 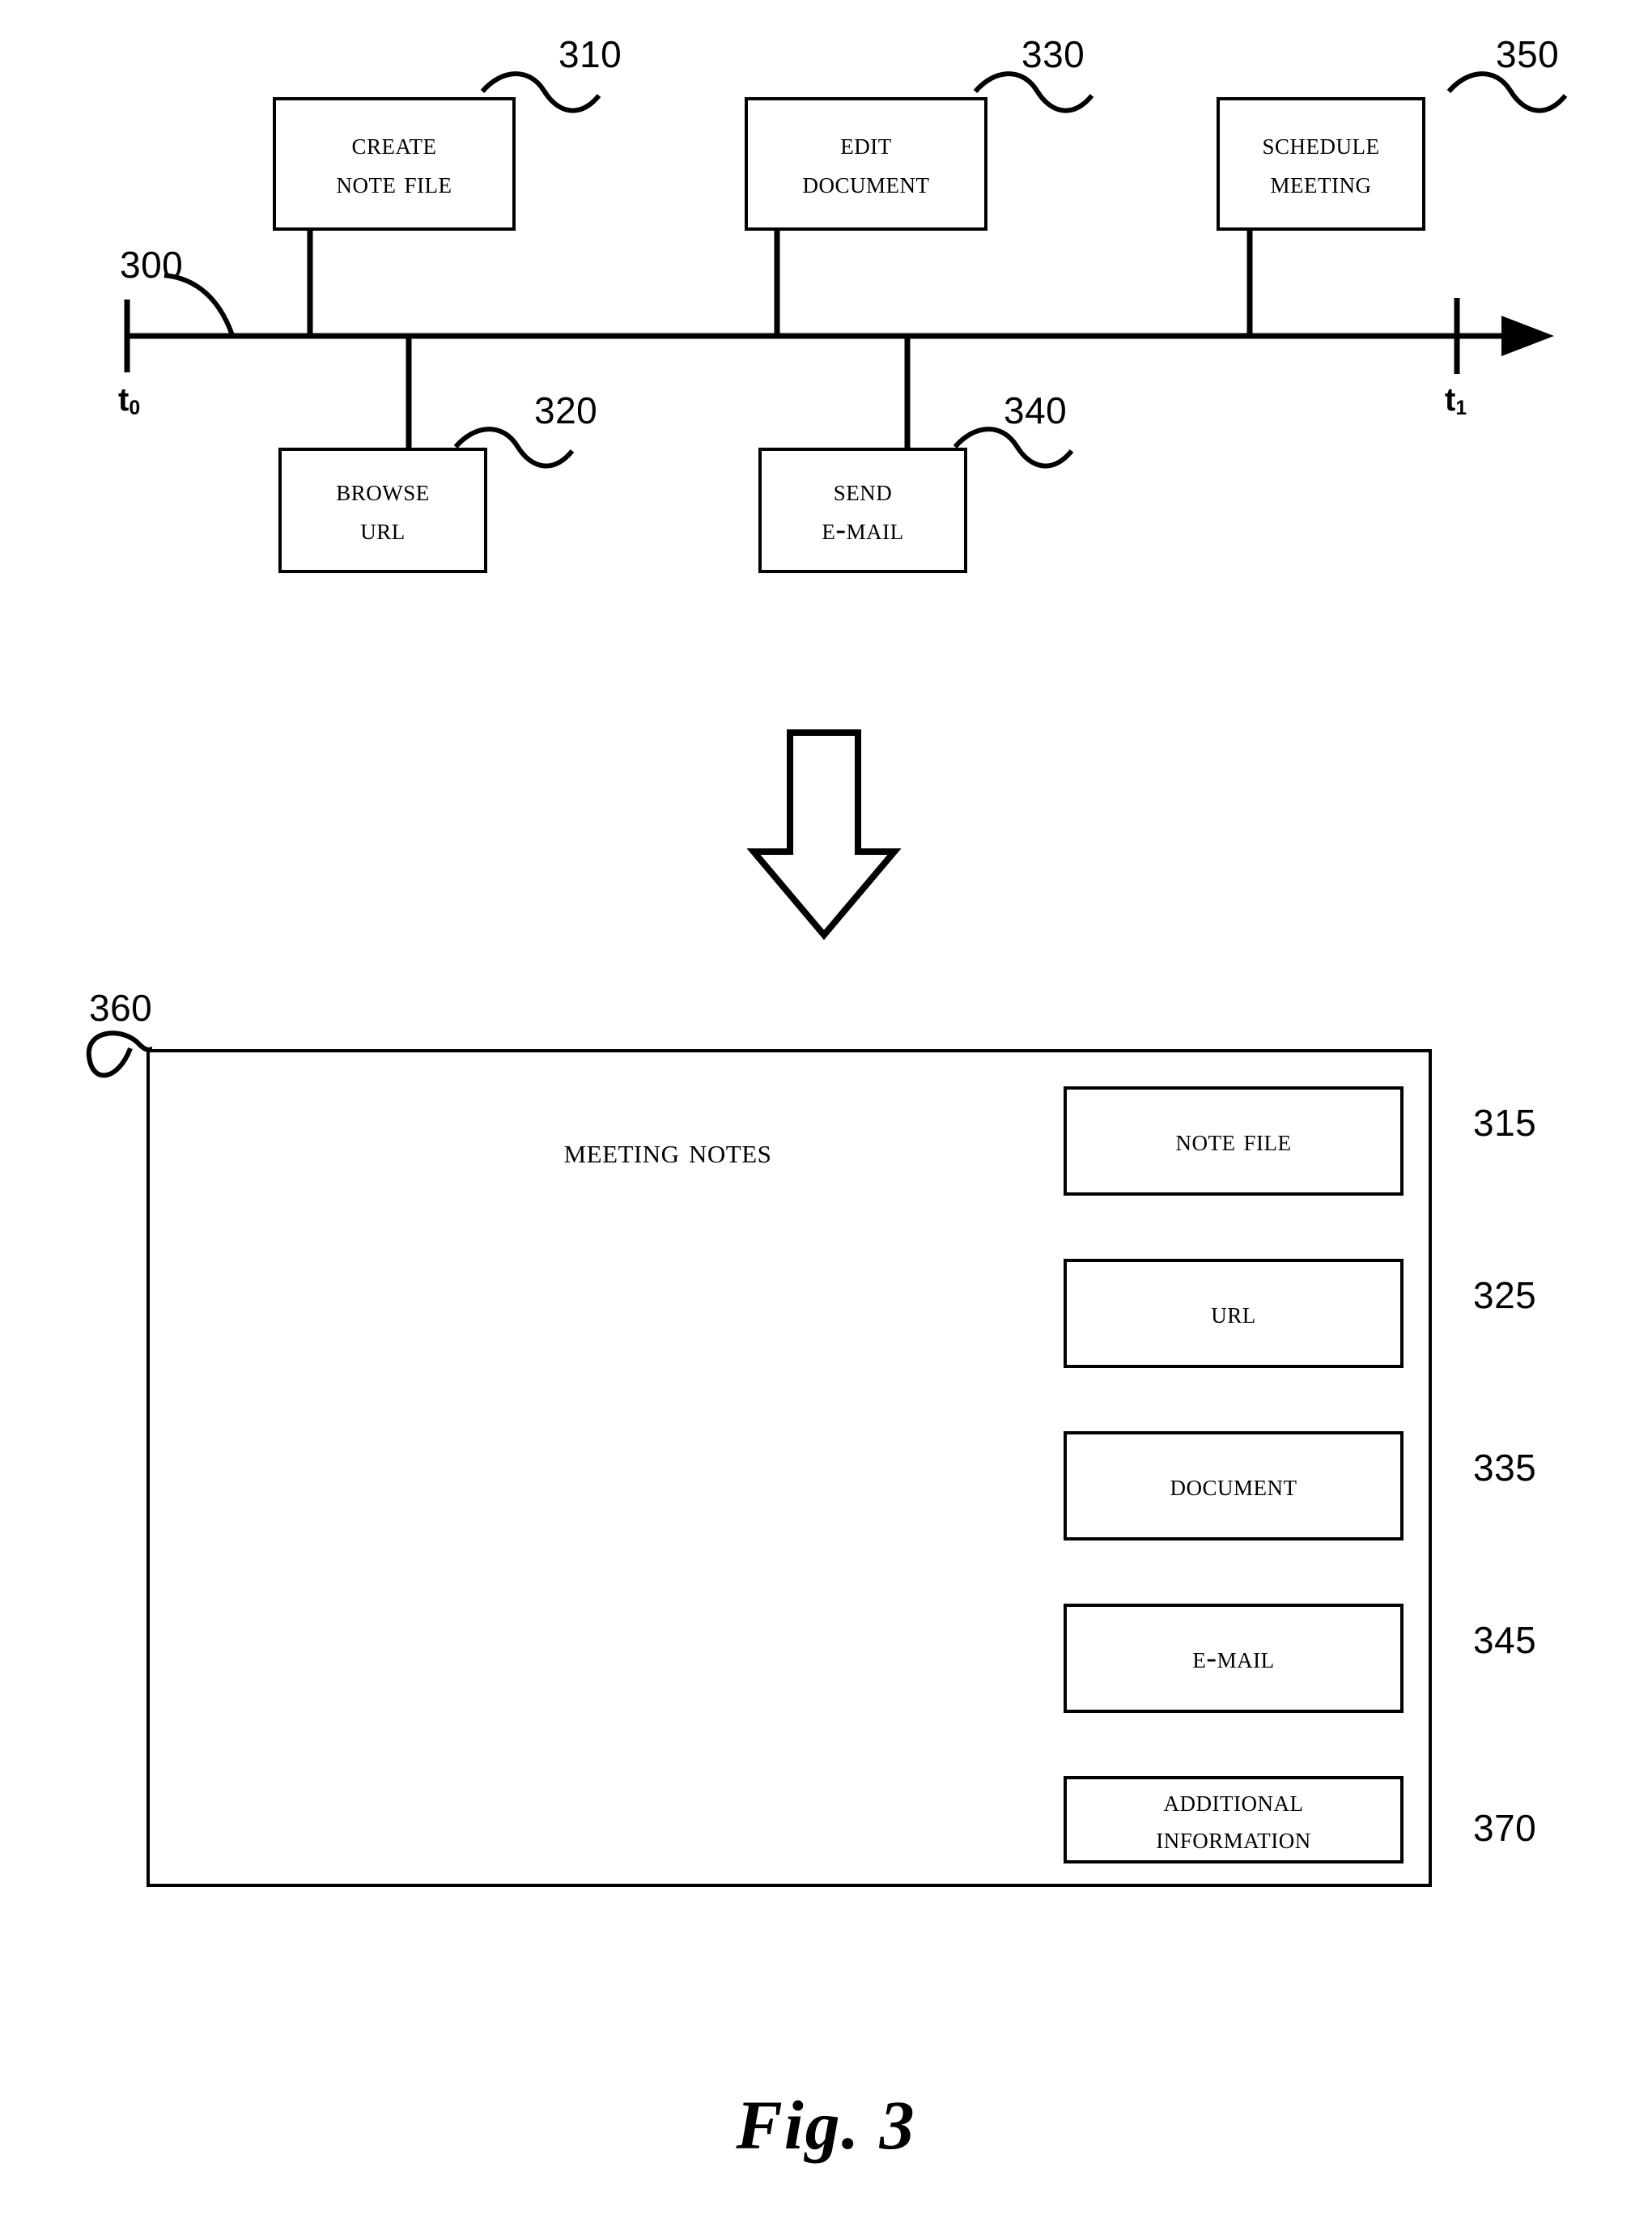 What do you see at coordinates (590, 54) in the screenshot?
I see `ref-number-310: 310` at bounding box center [590, 54].